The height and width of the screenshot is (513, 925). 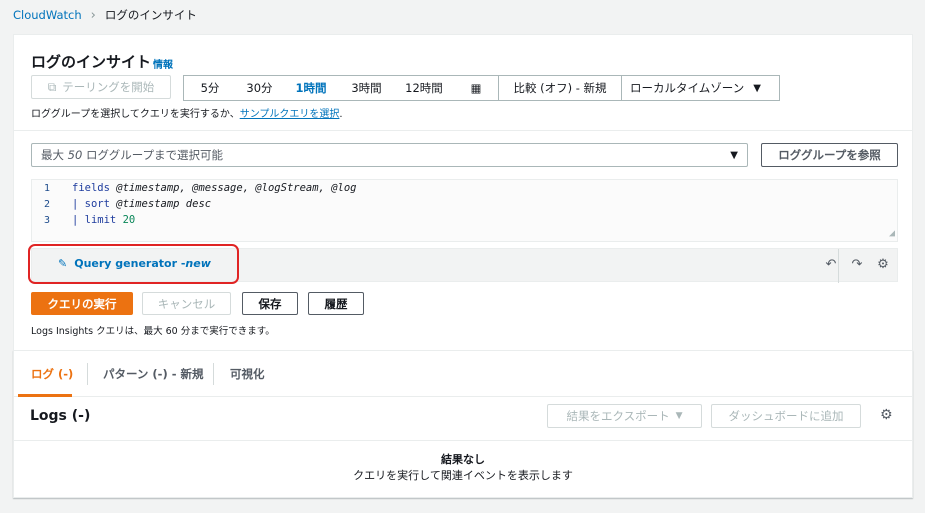 What do you see at coordinates (54, 155) in the screenshot?
I see `placeholder-prefix: 最大` at bounding box center [54, 155].